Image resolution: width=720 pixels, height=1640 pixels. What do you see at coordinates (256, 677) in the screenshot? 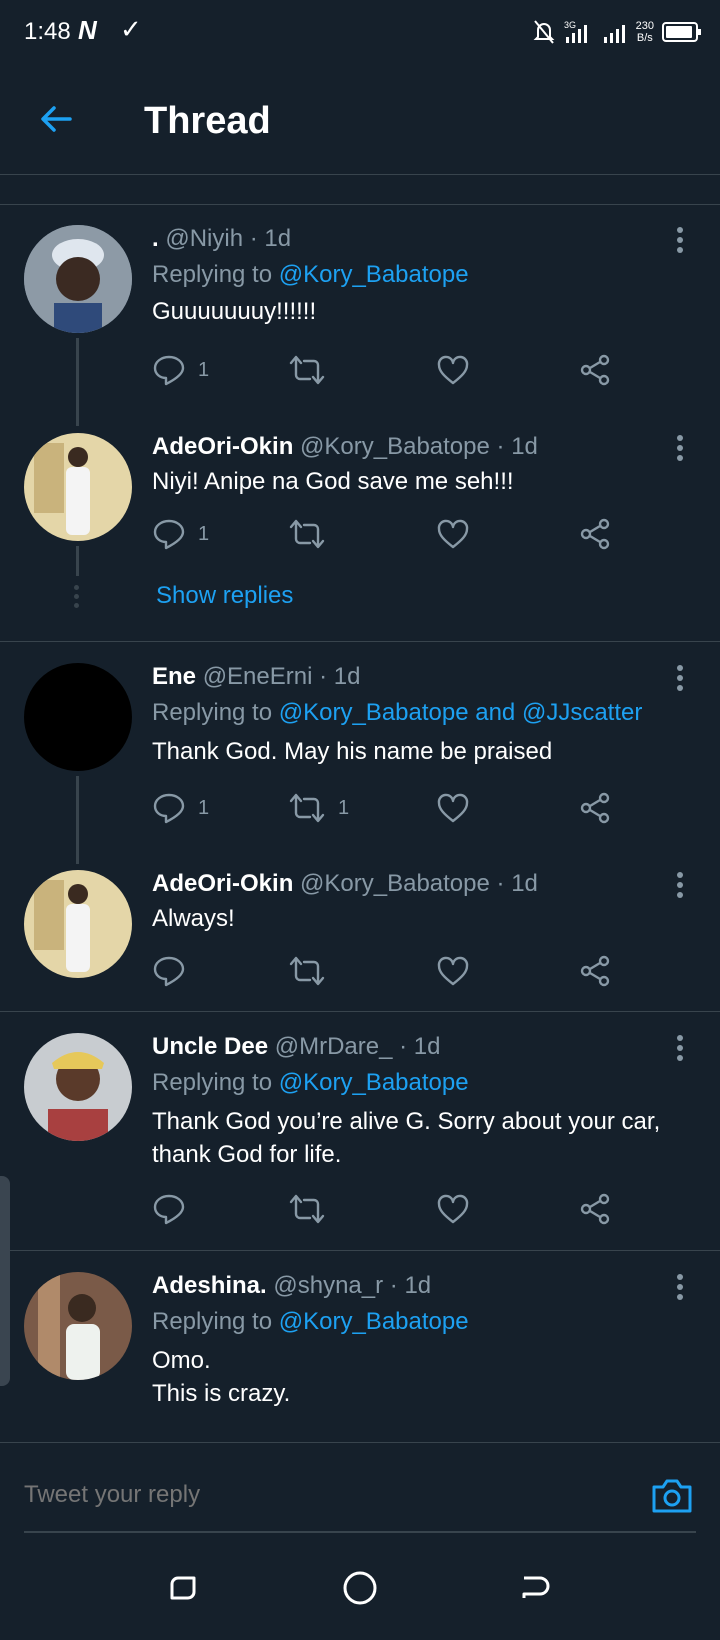
I see `tweet-meta: Ene @EneErni · 1d` at bounding box center [256, 677].